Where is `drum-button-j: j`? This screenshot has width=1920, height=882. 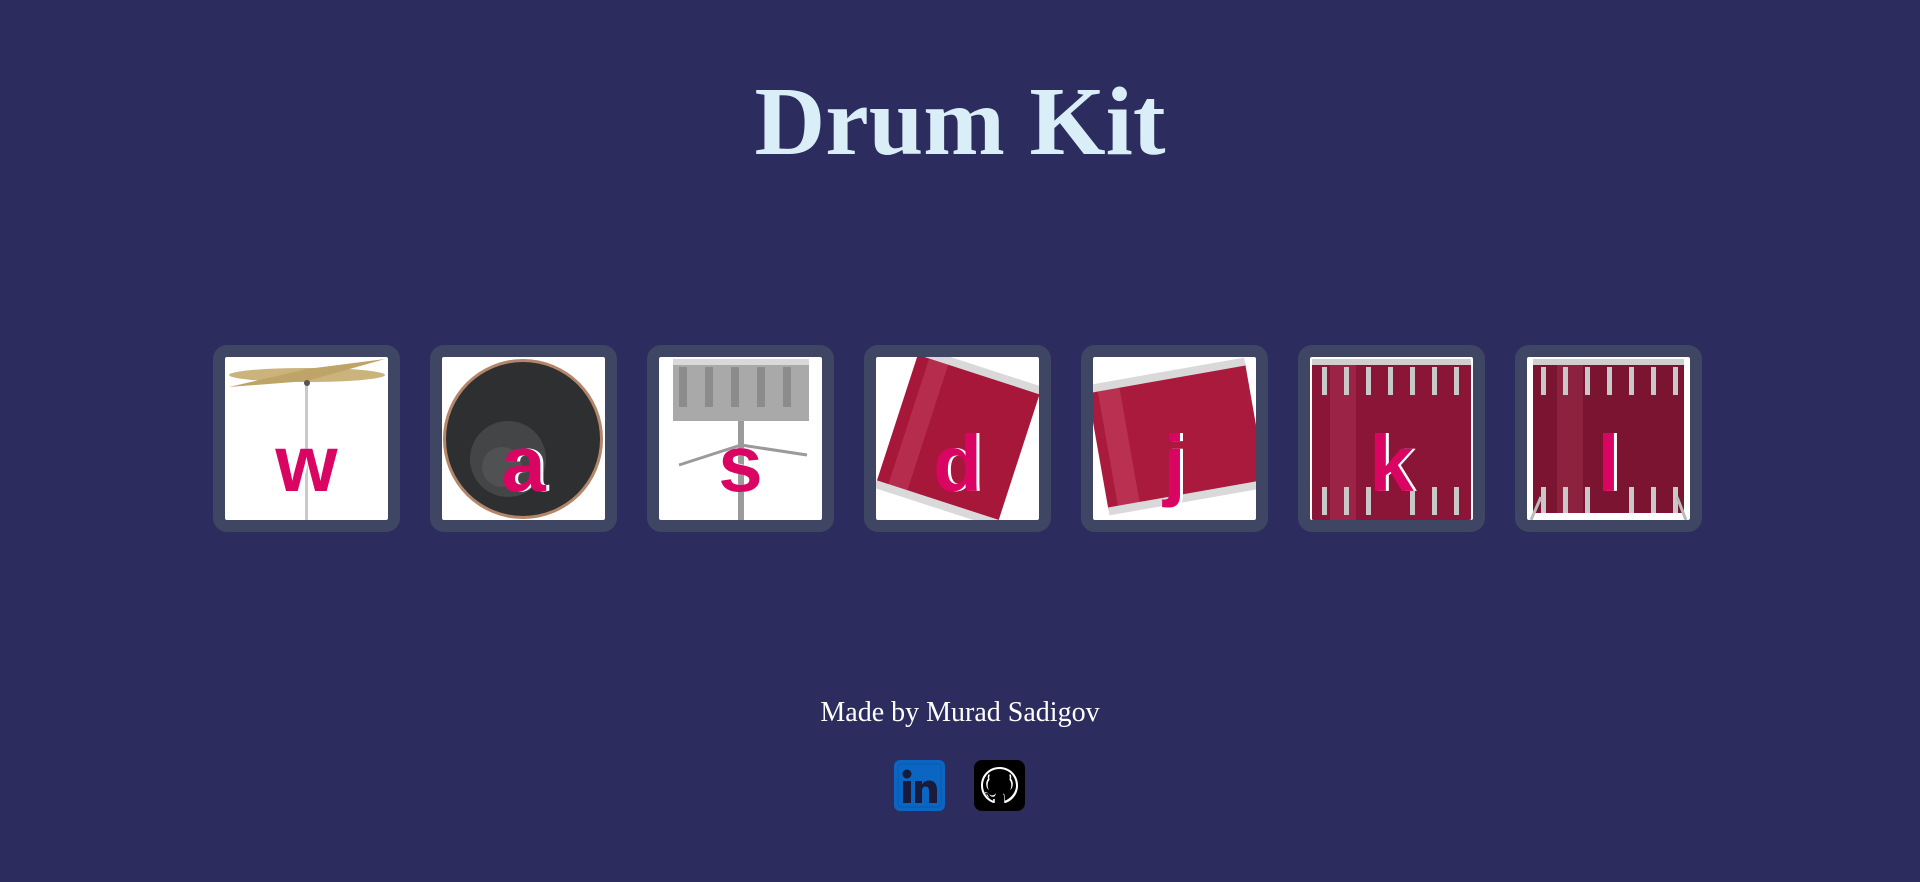 drum-button-j: j is located at coordinates (1174, 438).